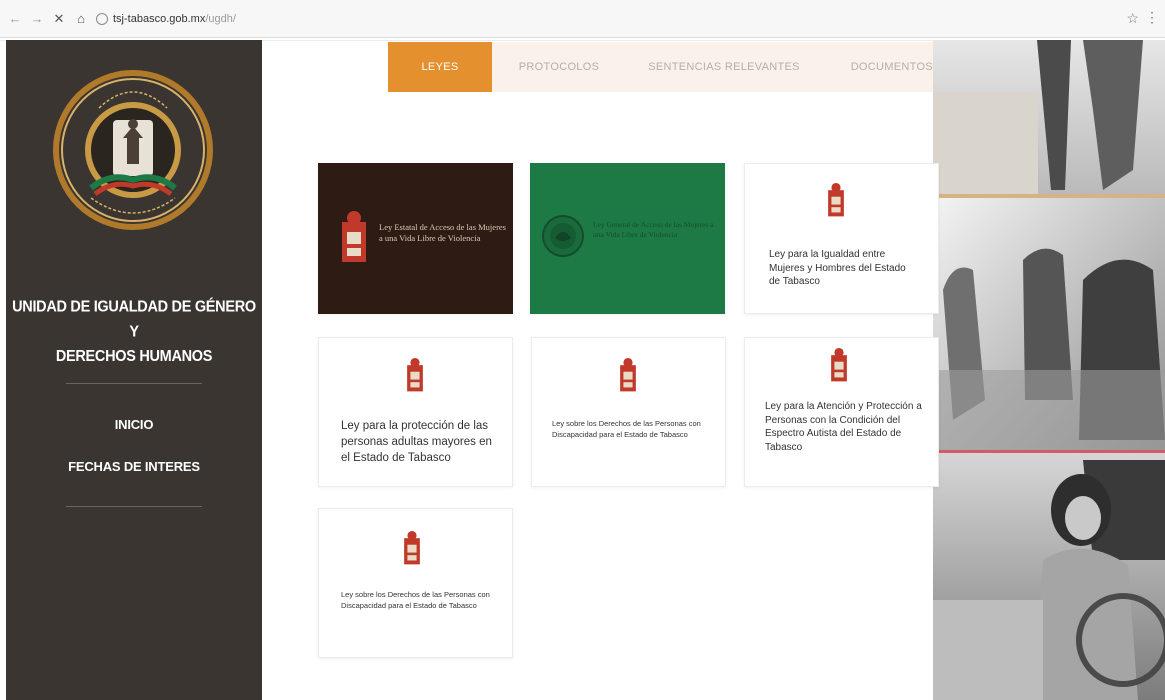  What do you see at coordinates (440, 67) in the screenshot?
I see `tab-leyes: LEYES` at bounding box center [440, 67].